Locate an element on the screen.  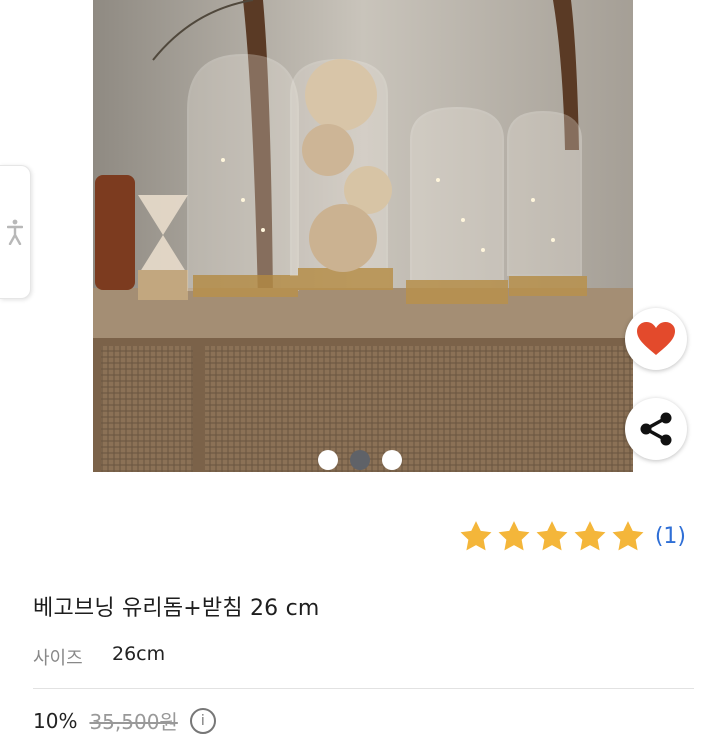
info-icon: i is located at coordinates (202, 720).